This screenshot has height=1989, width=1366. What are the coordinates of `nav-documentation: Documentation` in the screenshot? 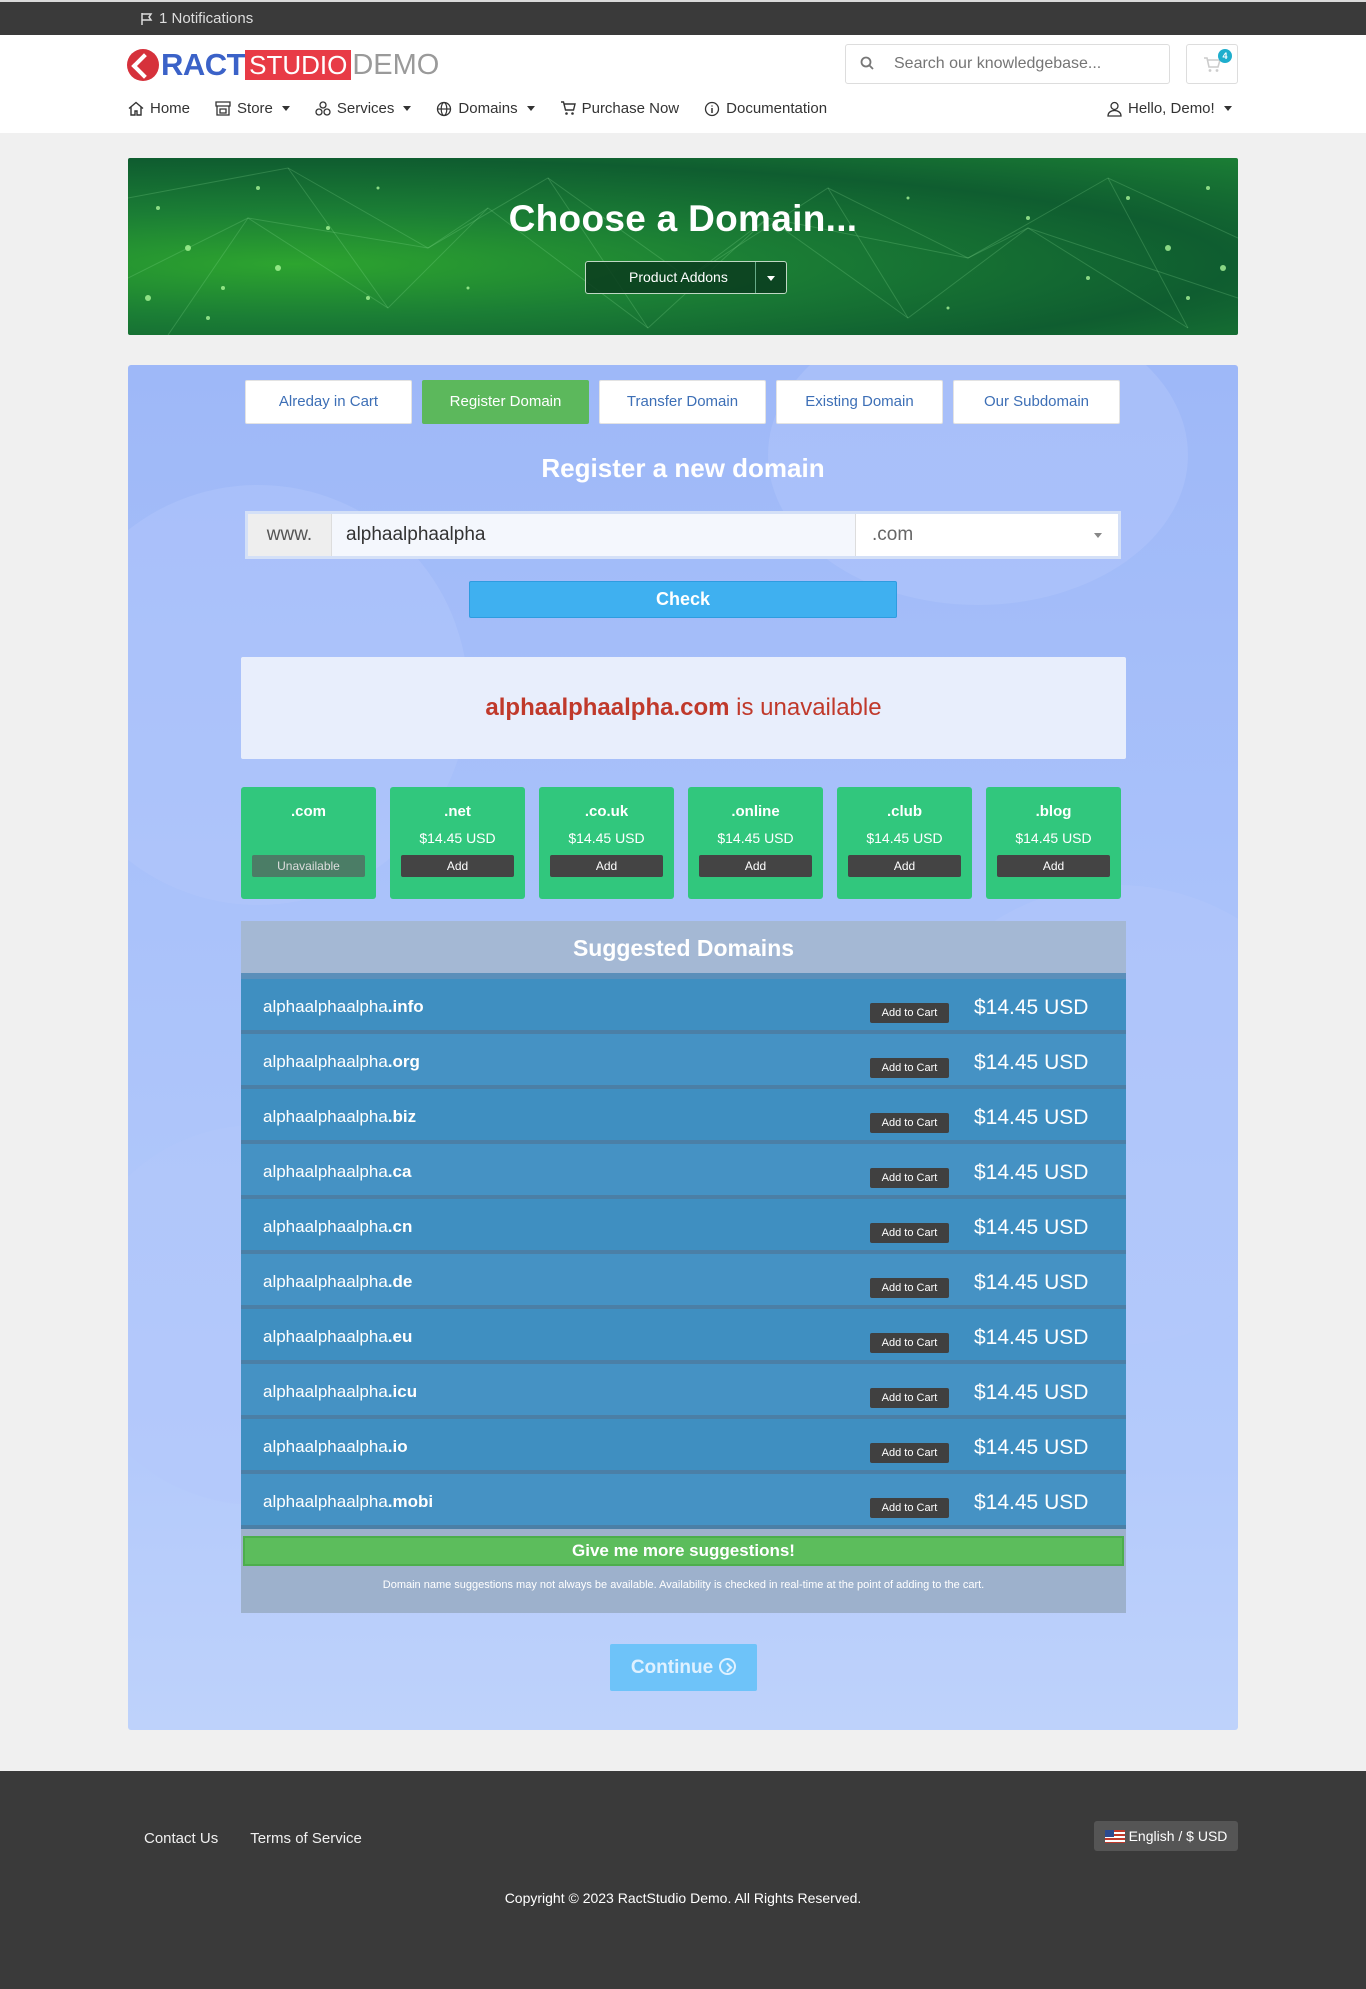 It's located at (765, 108).